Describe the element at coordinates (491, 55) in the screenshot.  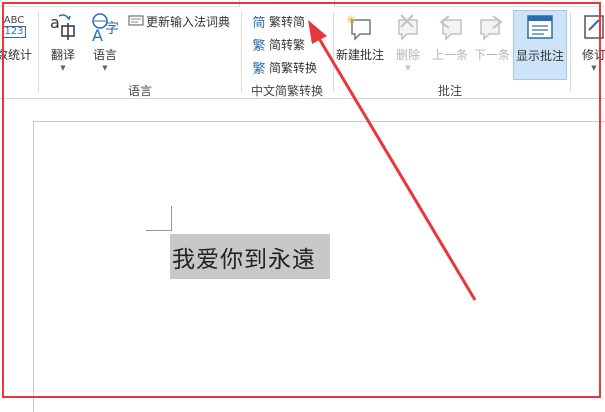
I see `next-comment-label: 下一条` at that location.